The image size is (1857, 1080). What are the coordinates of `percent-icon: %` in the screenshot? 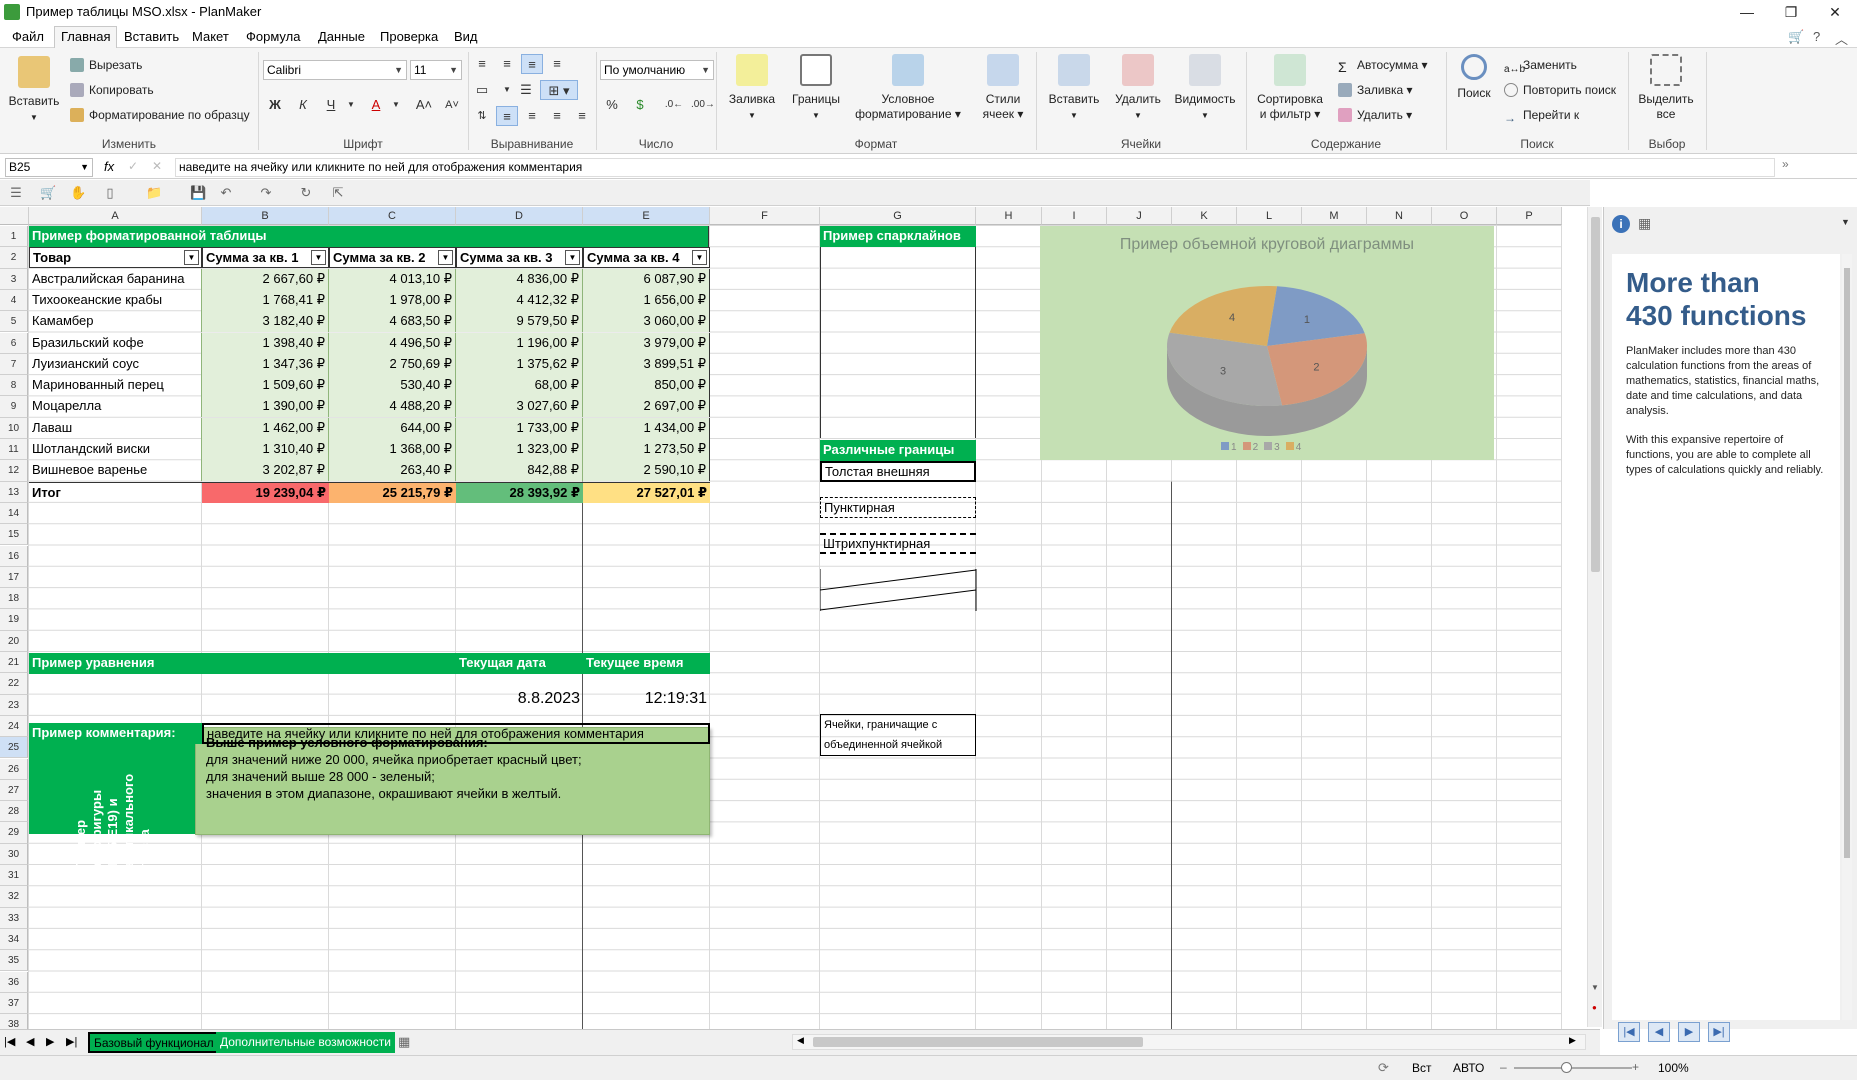 It's located at (612, 105).